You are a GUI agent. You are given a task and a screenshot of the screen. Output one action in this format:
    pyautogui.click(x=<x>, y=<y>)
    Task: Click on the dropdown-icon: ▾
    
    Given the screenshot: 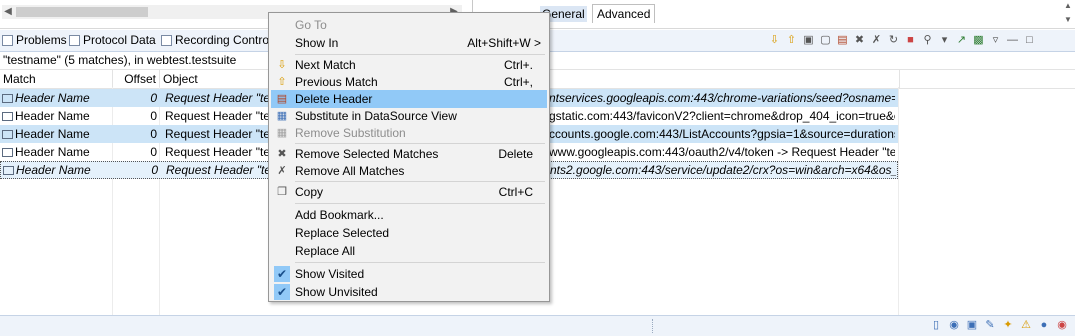 What is the action you would take?
    pyautogui.click(x=944, y=40)
    